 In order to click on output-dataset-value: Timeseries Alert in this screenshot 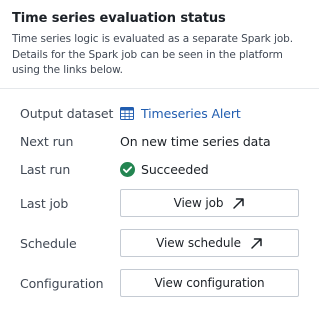, I will do `click(209, 113)`.